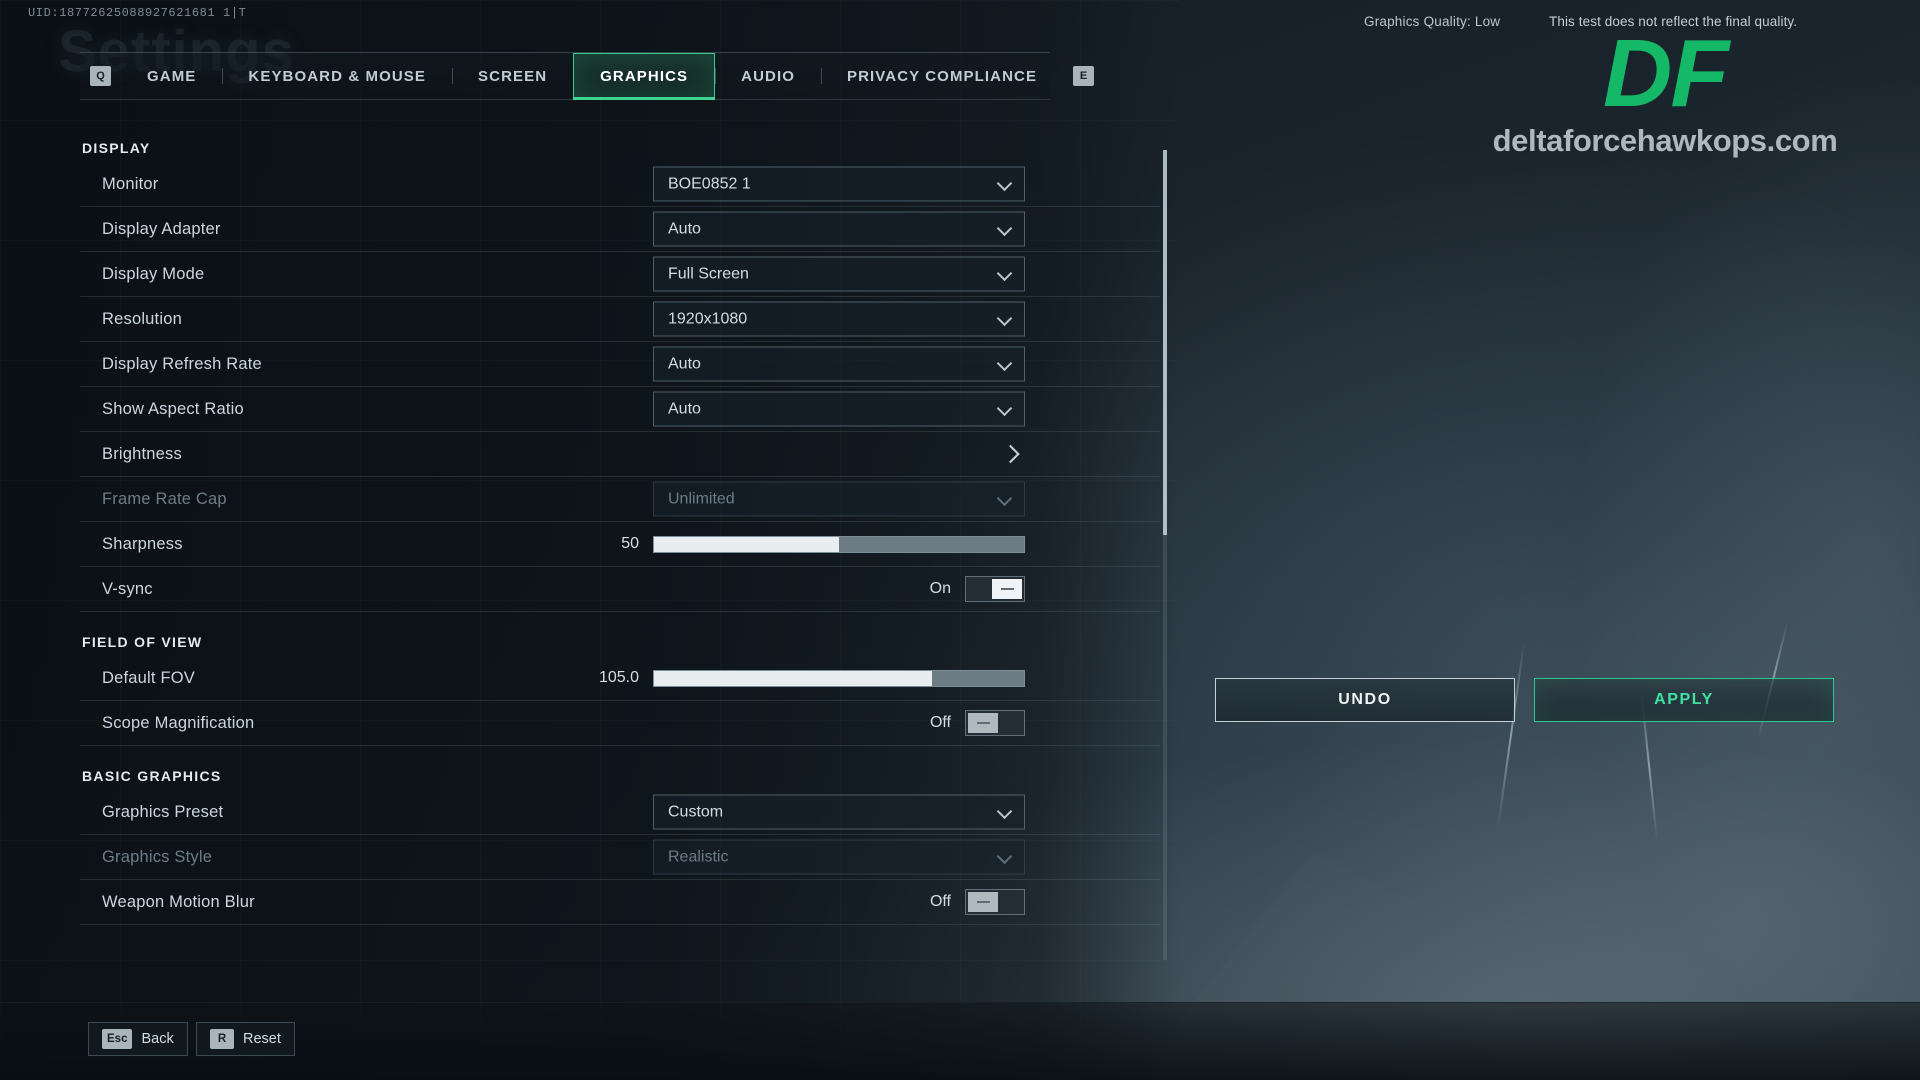  What do you see at coordinates (142, 318) in the screenshot?
I see `setting-label-resolution: Resolution` at bounding box center [142, 318].